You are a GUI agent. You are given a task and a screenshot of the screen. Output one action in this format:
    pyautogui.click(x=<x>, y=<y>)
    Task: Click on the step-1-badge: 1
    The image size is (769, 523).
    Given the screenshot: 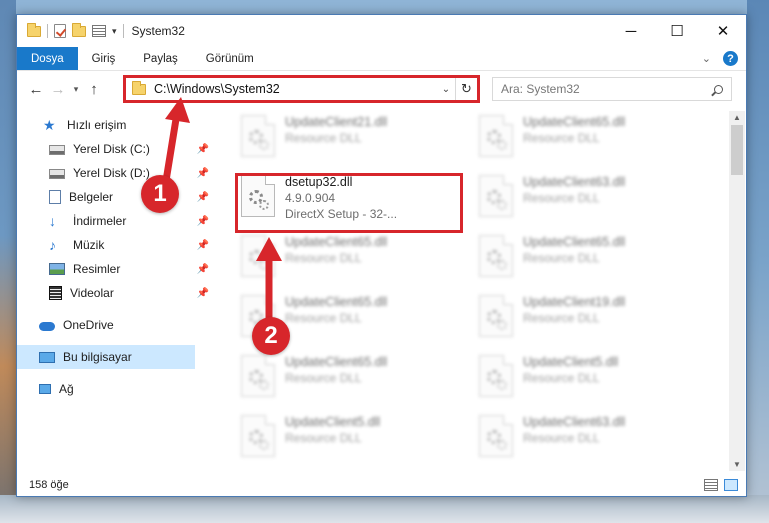 What is the action you would take?
    pyautogui.click(x=160, y=194)
    